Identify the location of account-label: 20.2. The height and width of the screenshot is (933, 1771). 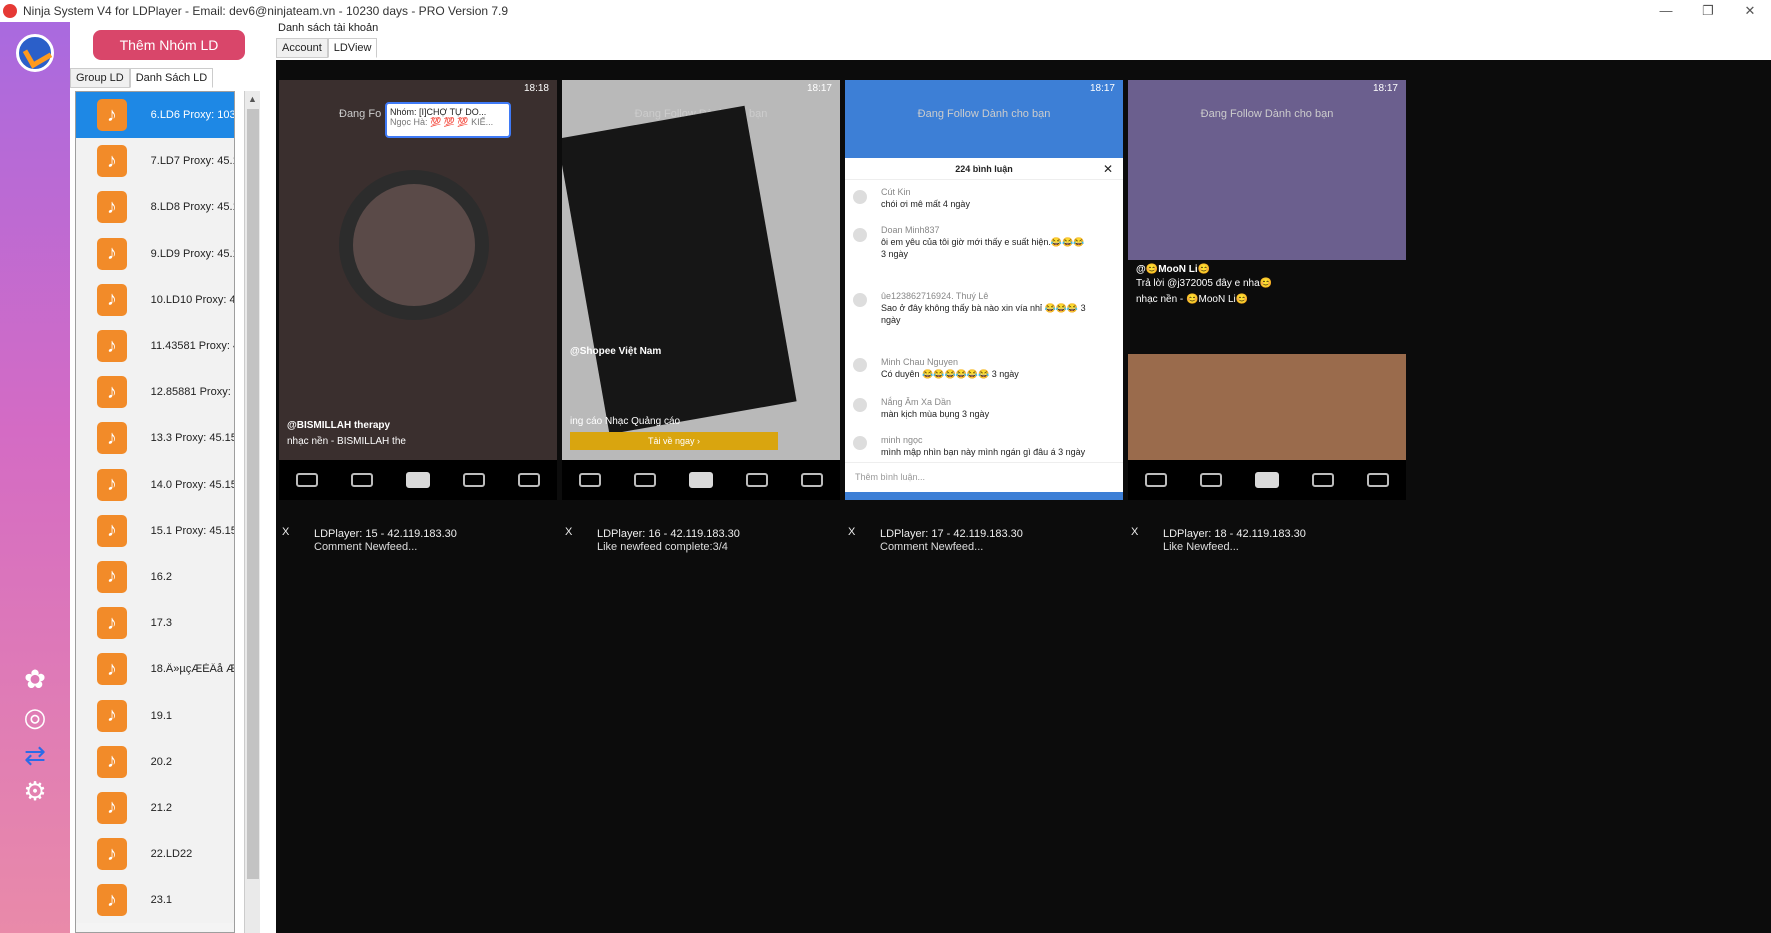
(161, 761).